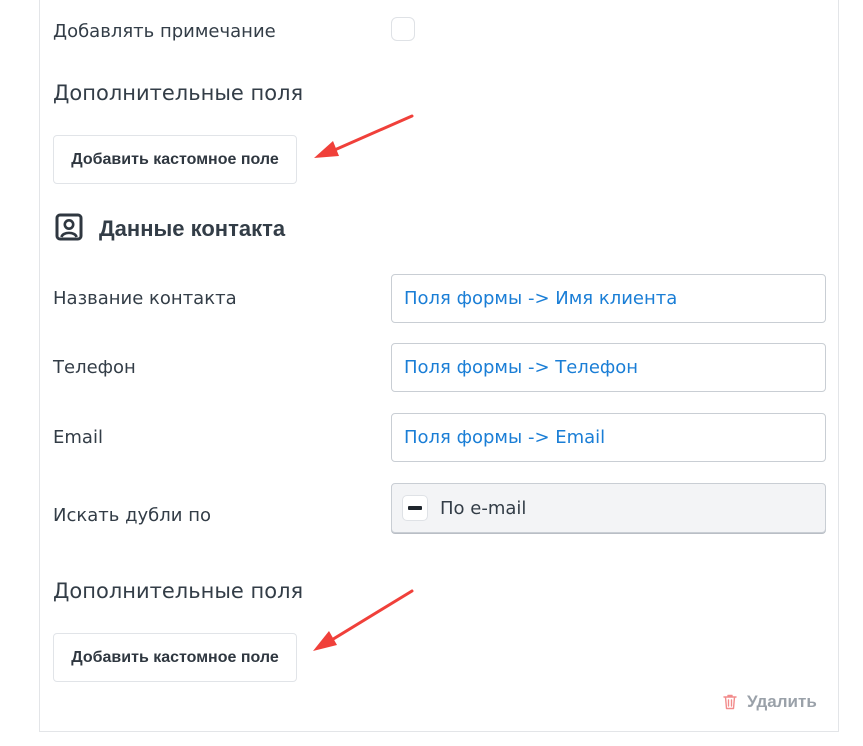 This screenshot has height=746, width=863. I want to click on add-note-checkbox, so click(403, 29).